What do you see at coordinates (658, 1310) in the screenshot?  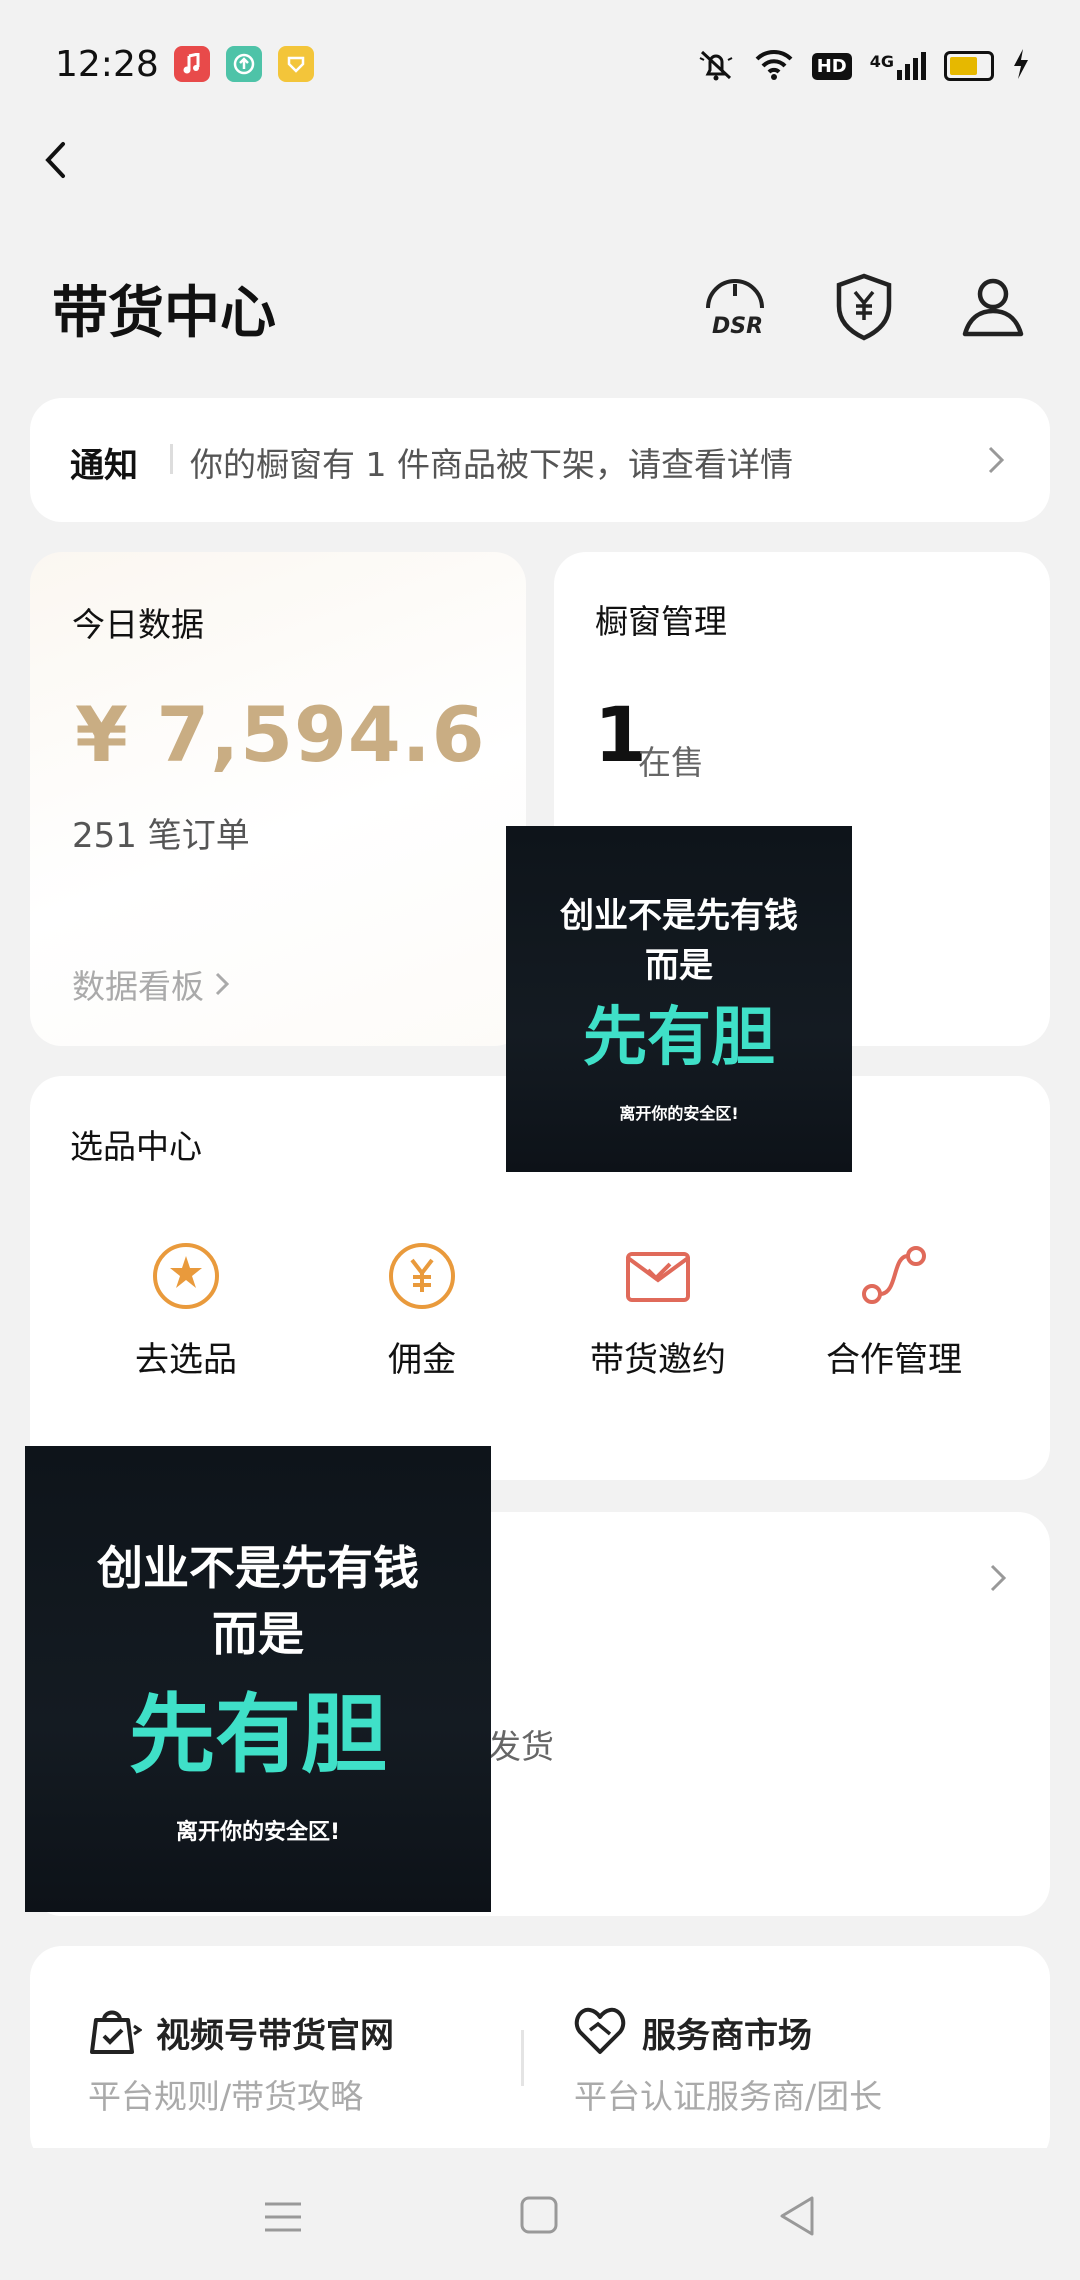 I see `invitation-button: 带货邀约` at bounding box center [658, 1310].